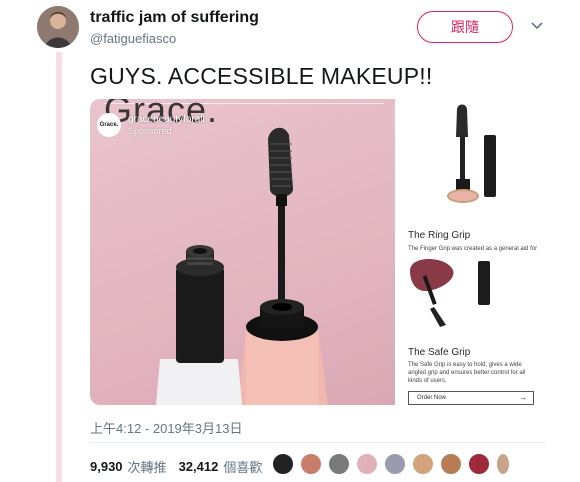  What do you see at coordinates (439, 352) in the screenshot?
I see `section2-title: The Safe Grip` at bounding box center [439, 352].